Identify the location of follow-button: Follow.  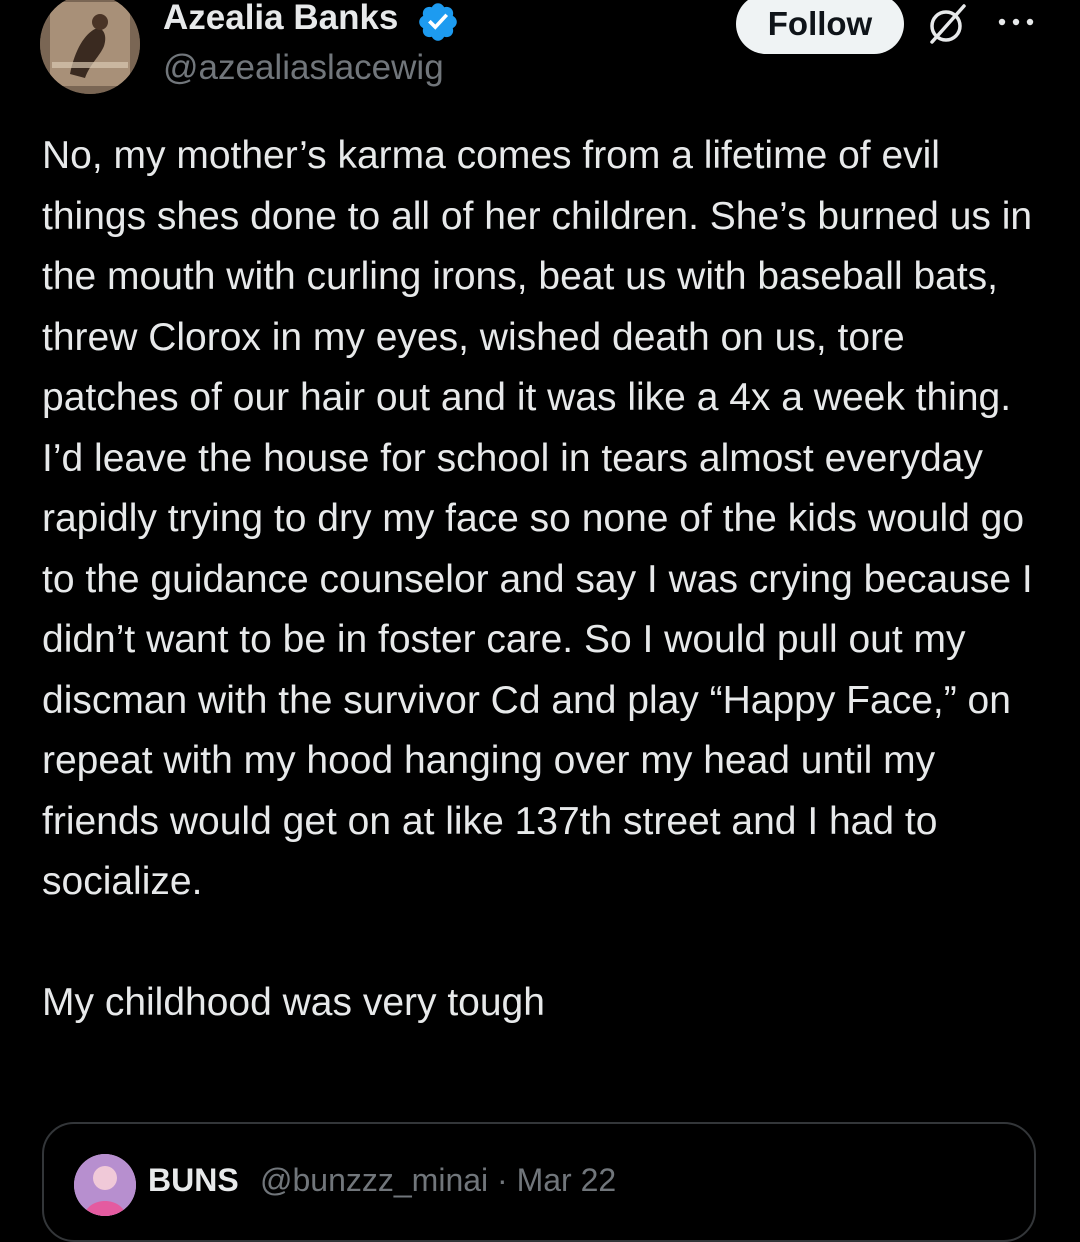
(820, 27).